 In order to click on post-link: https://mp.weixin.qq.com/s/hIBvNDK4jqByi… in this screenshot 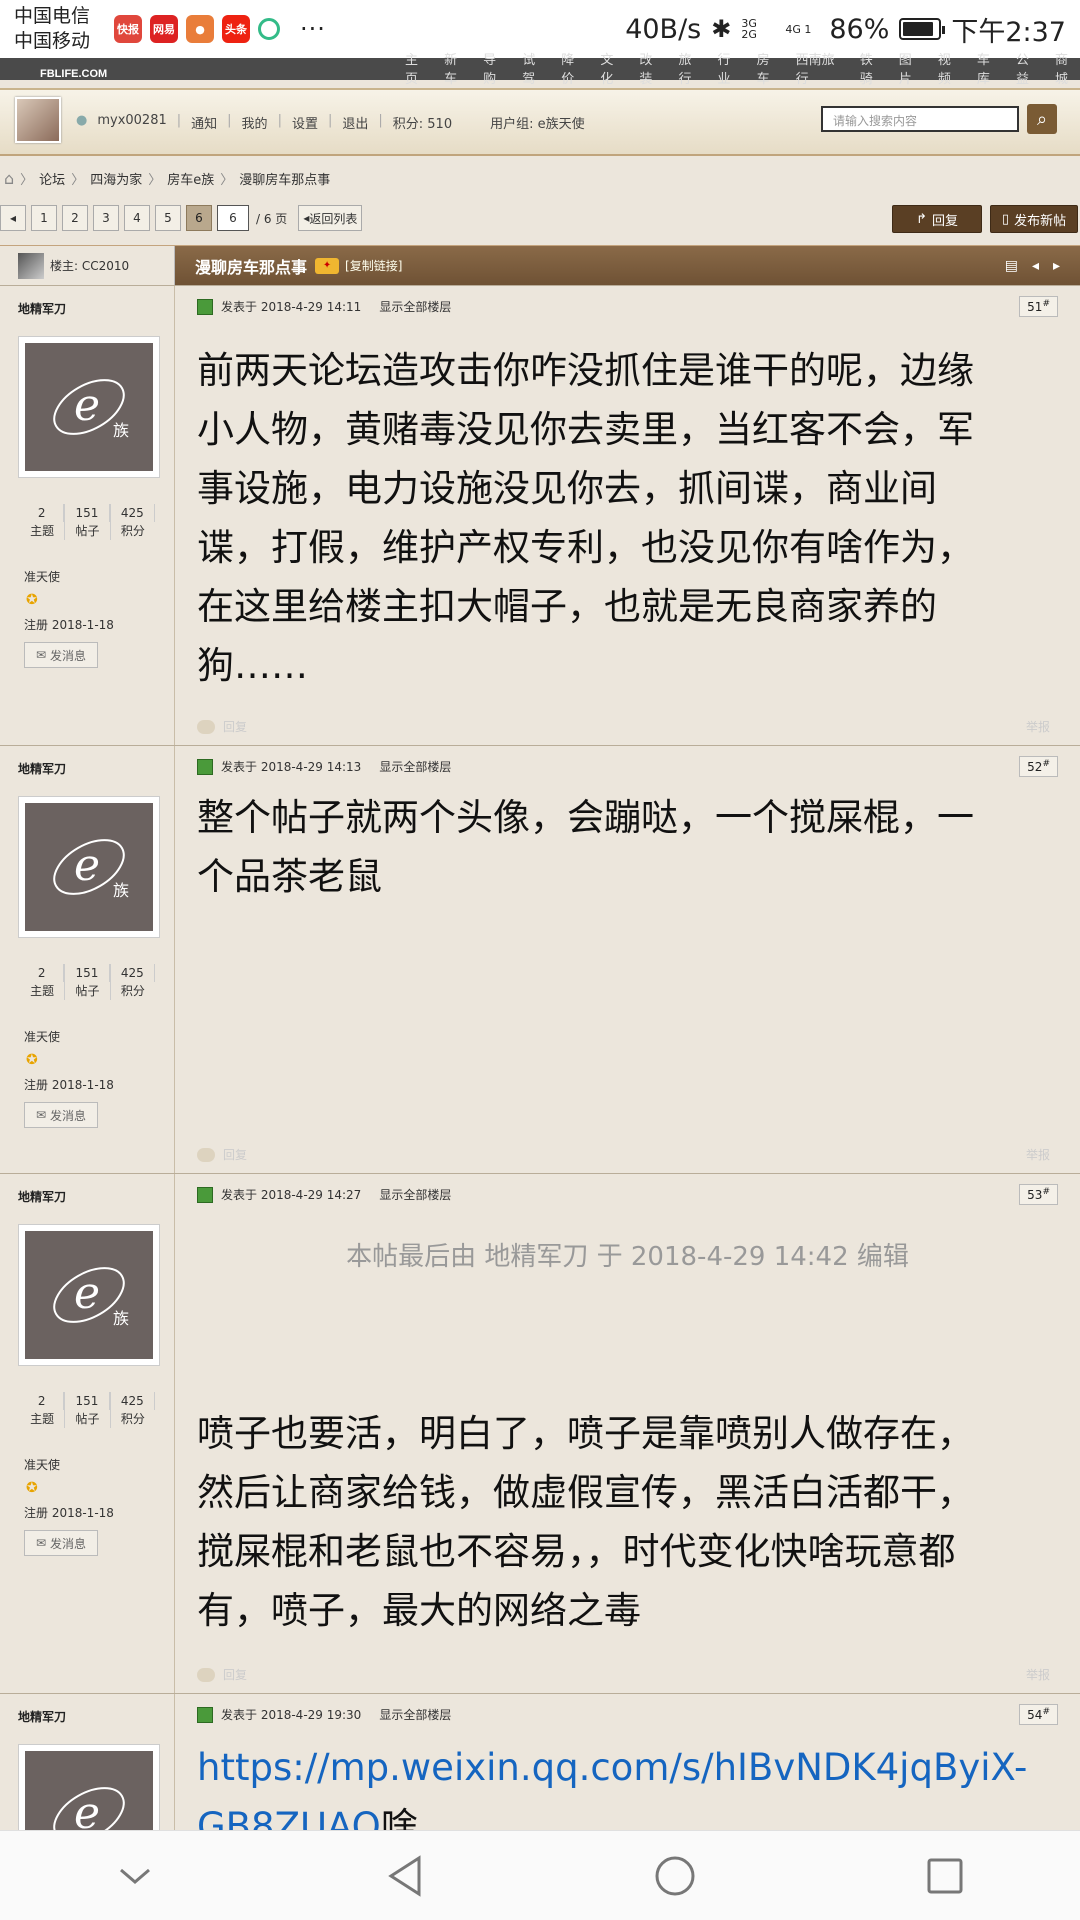, I will do `click(627, 1767)`.